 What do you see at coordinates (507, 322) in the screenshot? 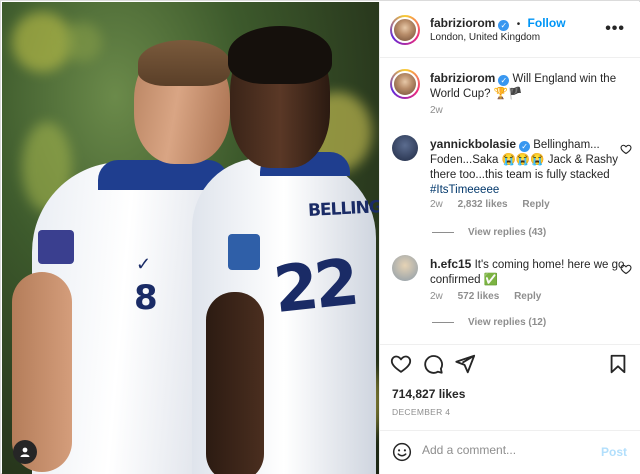
I see `view-replies-label: View replies (12)` at bounding box center [507, 322].